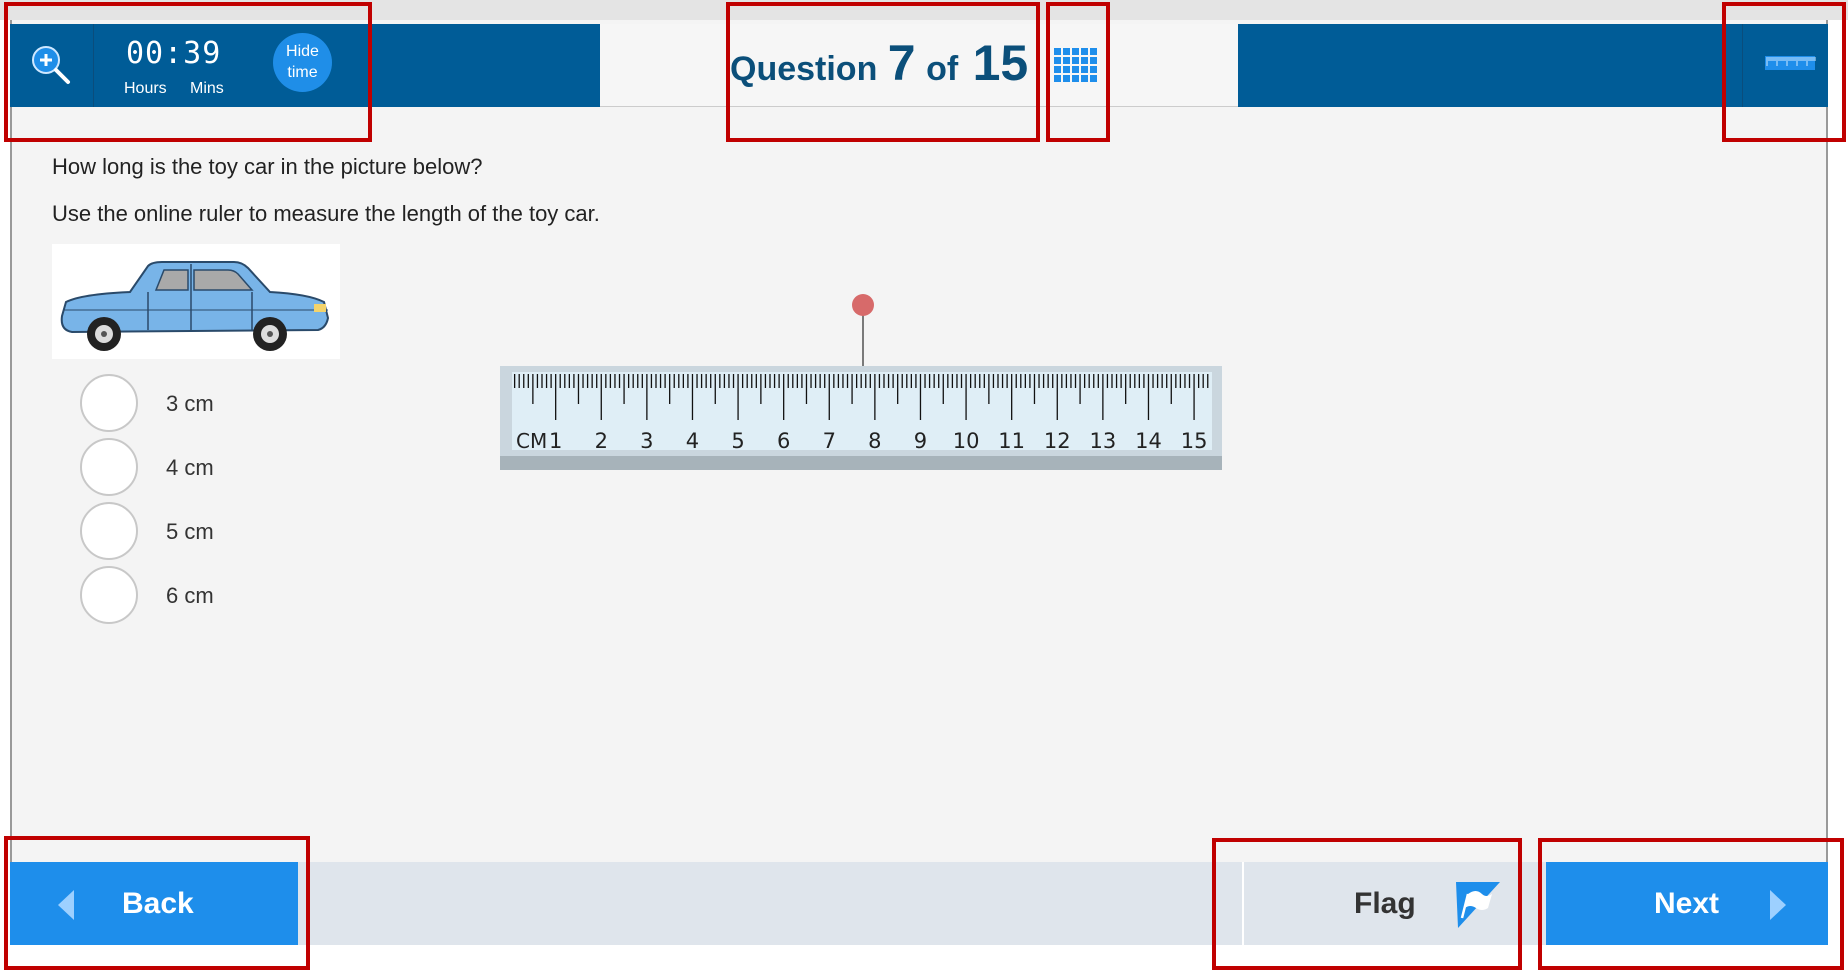  Describe the element at coordinates (829, 441) in the screenshot. I see `ruler-number-7: 7` at that location.